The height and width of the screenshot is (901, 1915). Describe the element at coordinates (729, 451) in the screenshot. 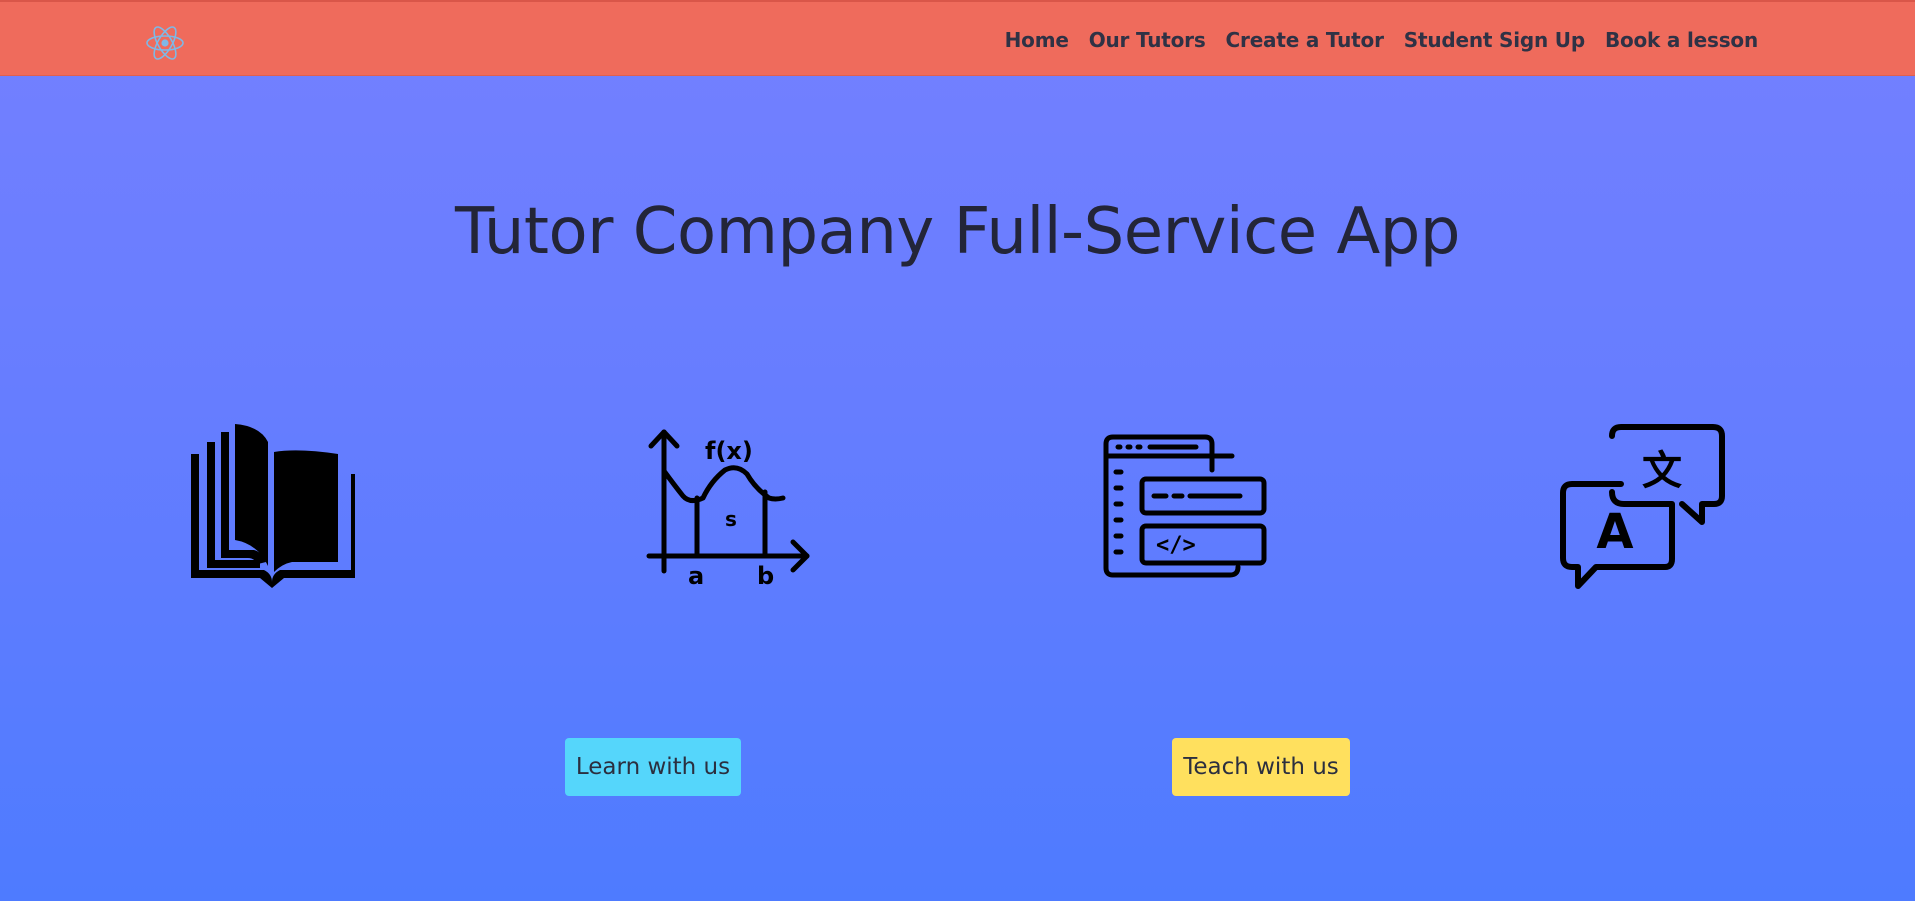

I see `fx-label: f(x)` at that location.